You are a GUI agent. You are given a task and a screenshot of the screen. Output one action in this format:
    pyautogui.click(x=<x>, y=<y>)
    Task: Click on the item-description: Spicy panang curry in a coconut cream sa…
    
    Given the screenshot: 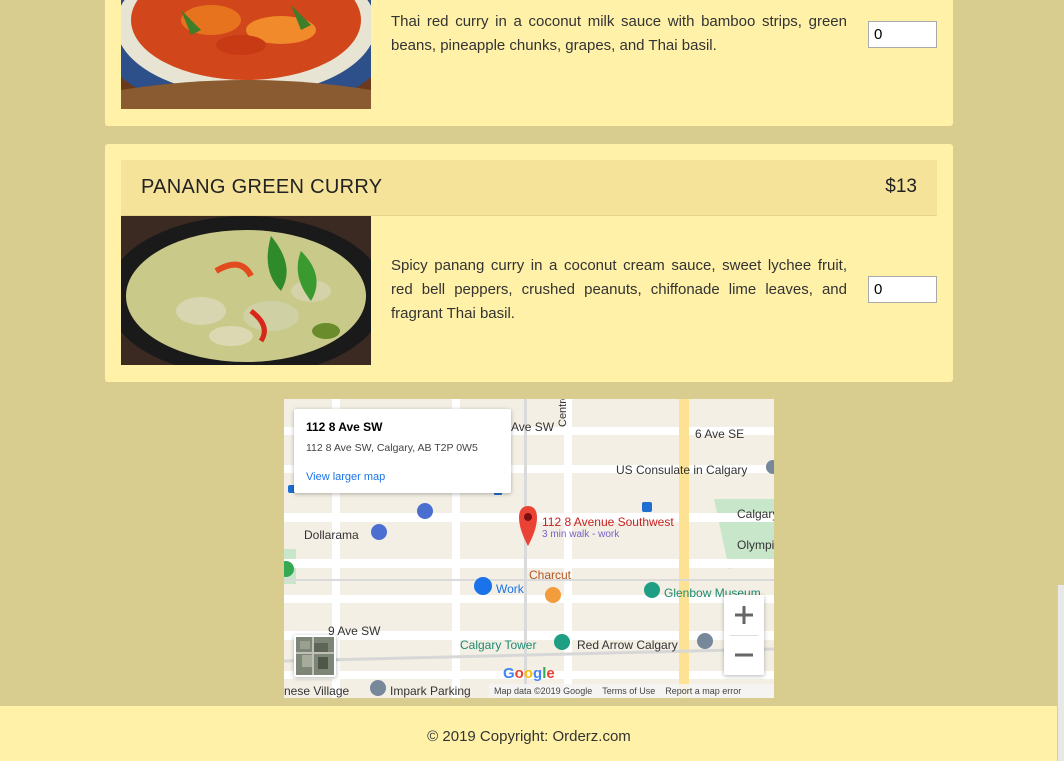 What is the action you would take?
    pyautogui.click(x=619, y=289)
    